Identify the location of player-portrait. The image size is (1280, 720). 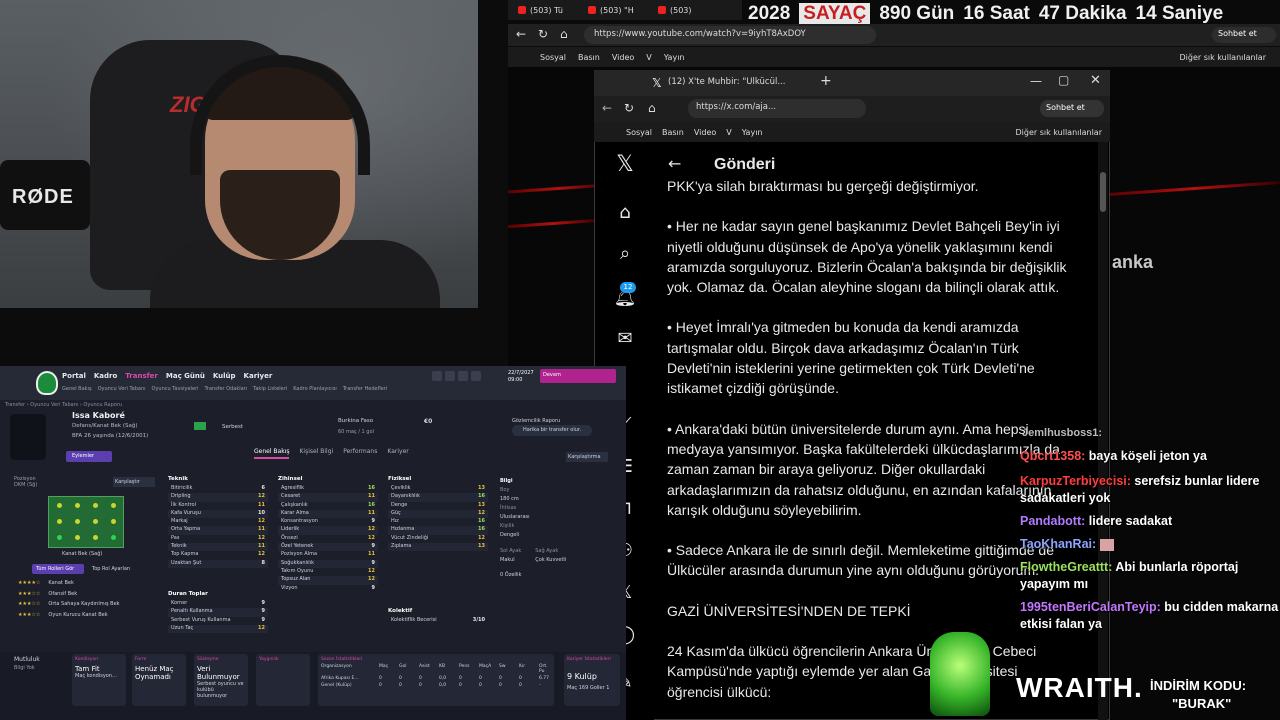
(28, 437).